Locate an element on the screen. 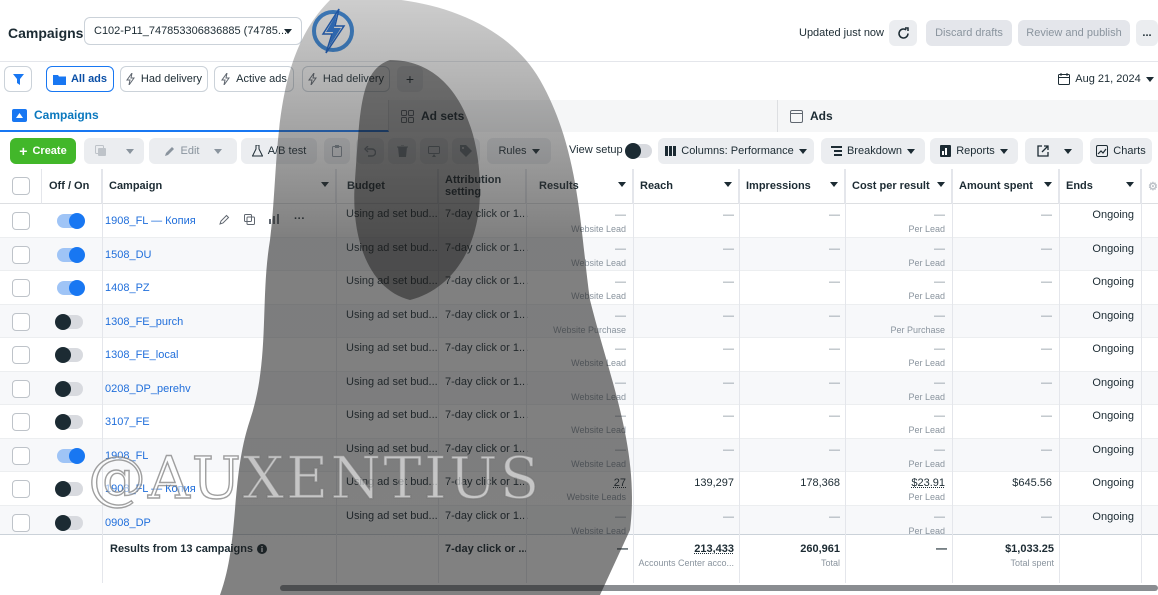 The height and width of the screenshot is (595, 1158). clipboard-button is located at coordinates (337, 151).